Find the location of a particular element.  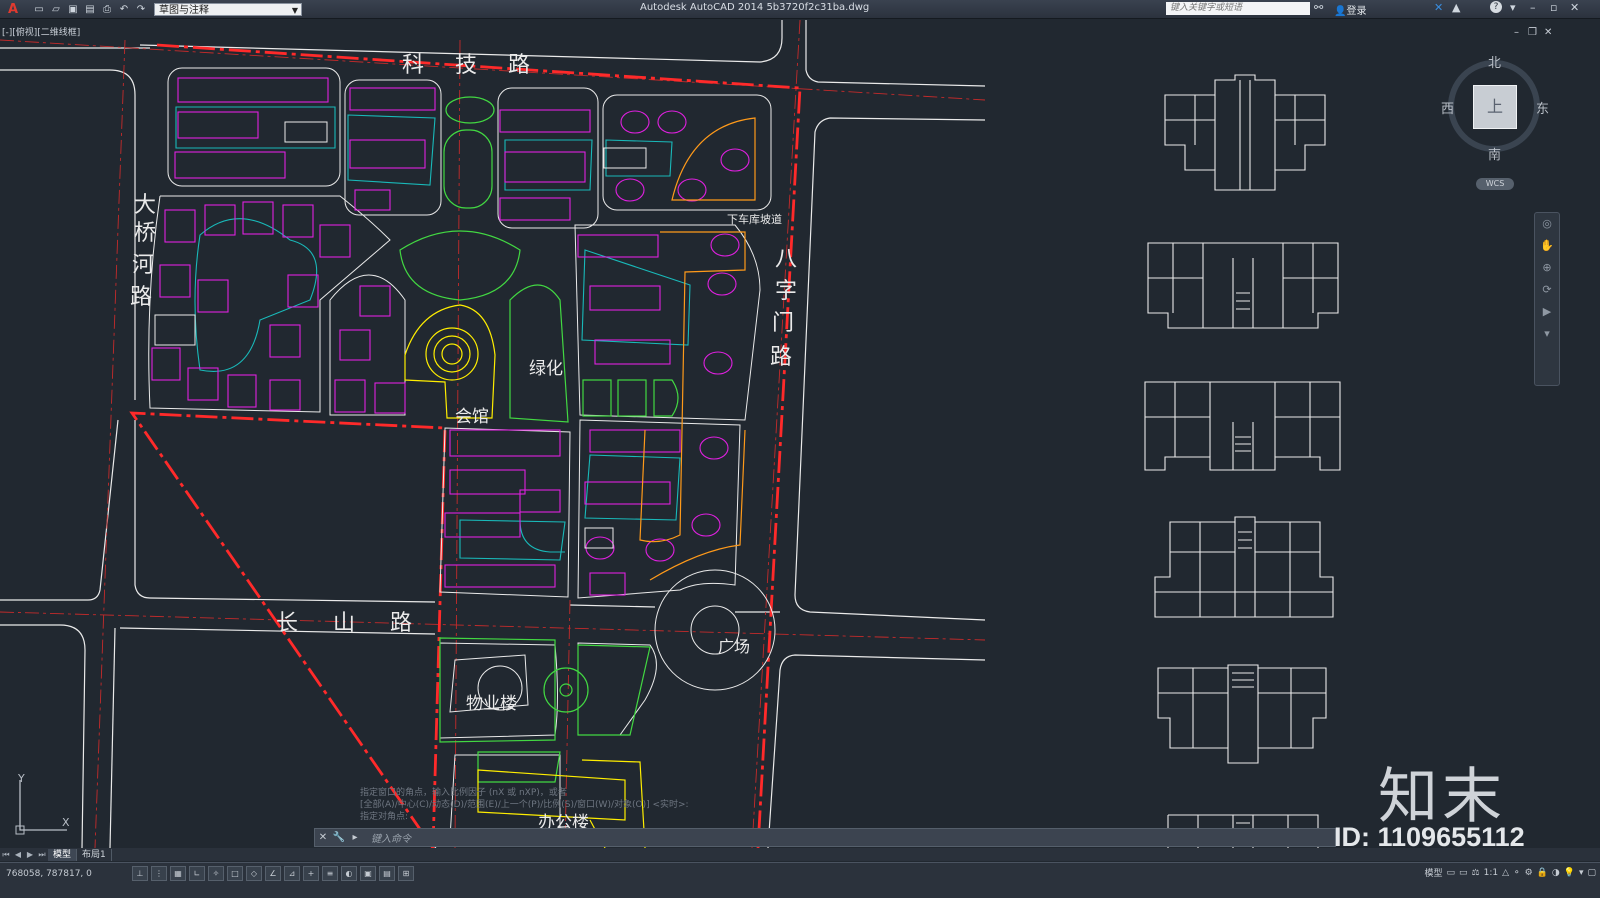

ramp-label: 下车库坡道 is located at coordinates (754, 219).